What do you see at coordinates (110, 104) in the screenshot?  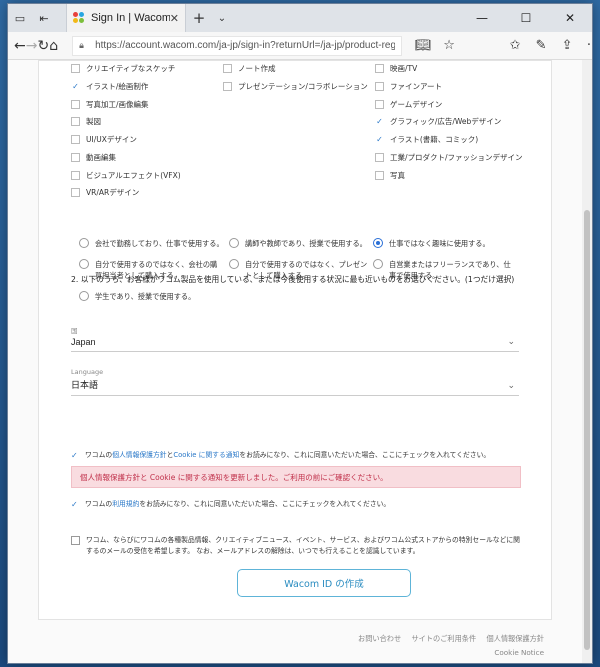 I see `interest-item: 写真加工/画像編集` at bounding box center [110, 104].